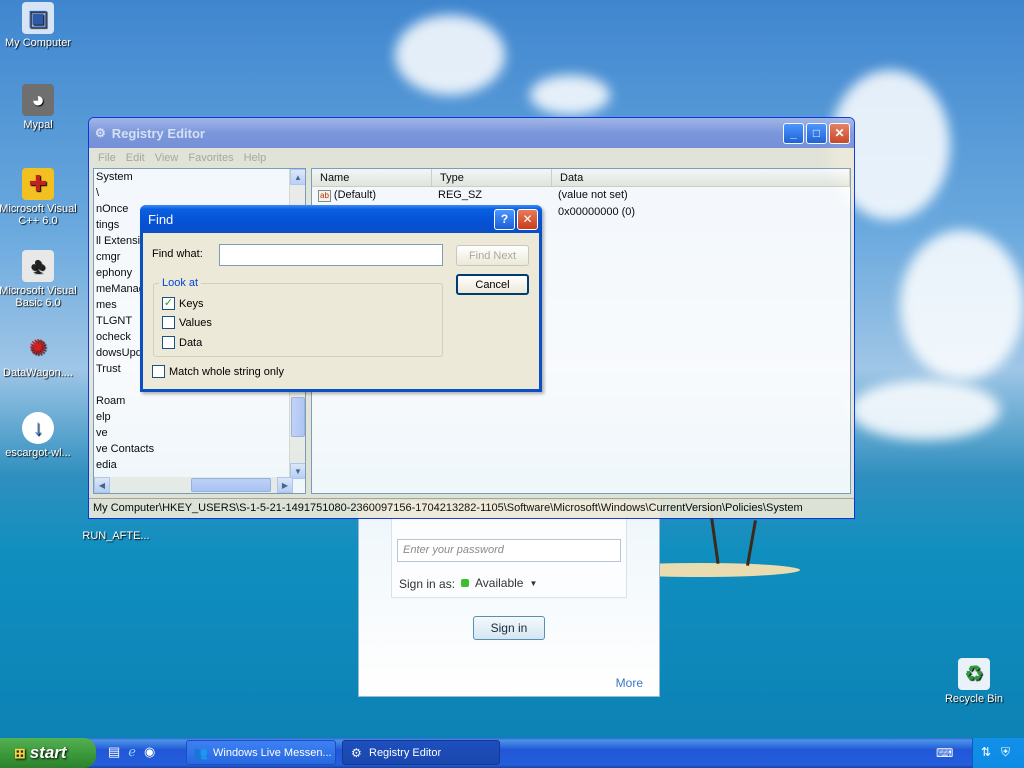 This screenshot has width=1024, height=768. Describe the element at coordinates (998, 753) in the screenshot. I see `system-tray: ⇅ ⛨` at that location.